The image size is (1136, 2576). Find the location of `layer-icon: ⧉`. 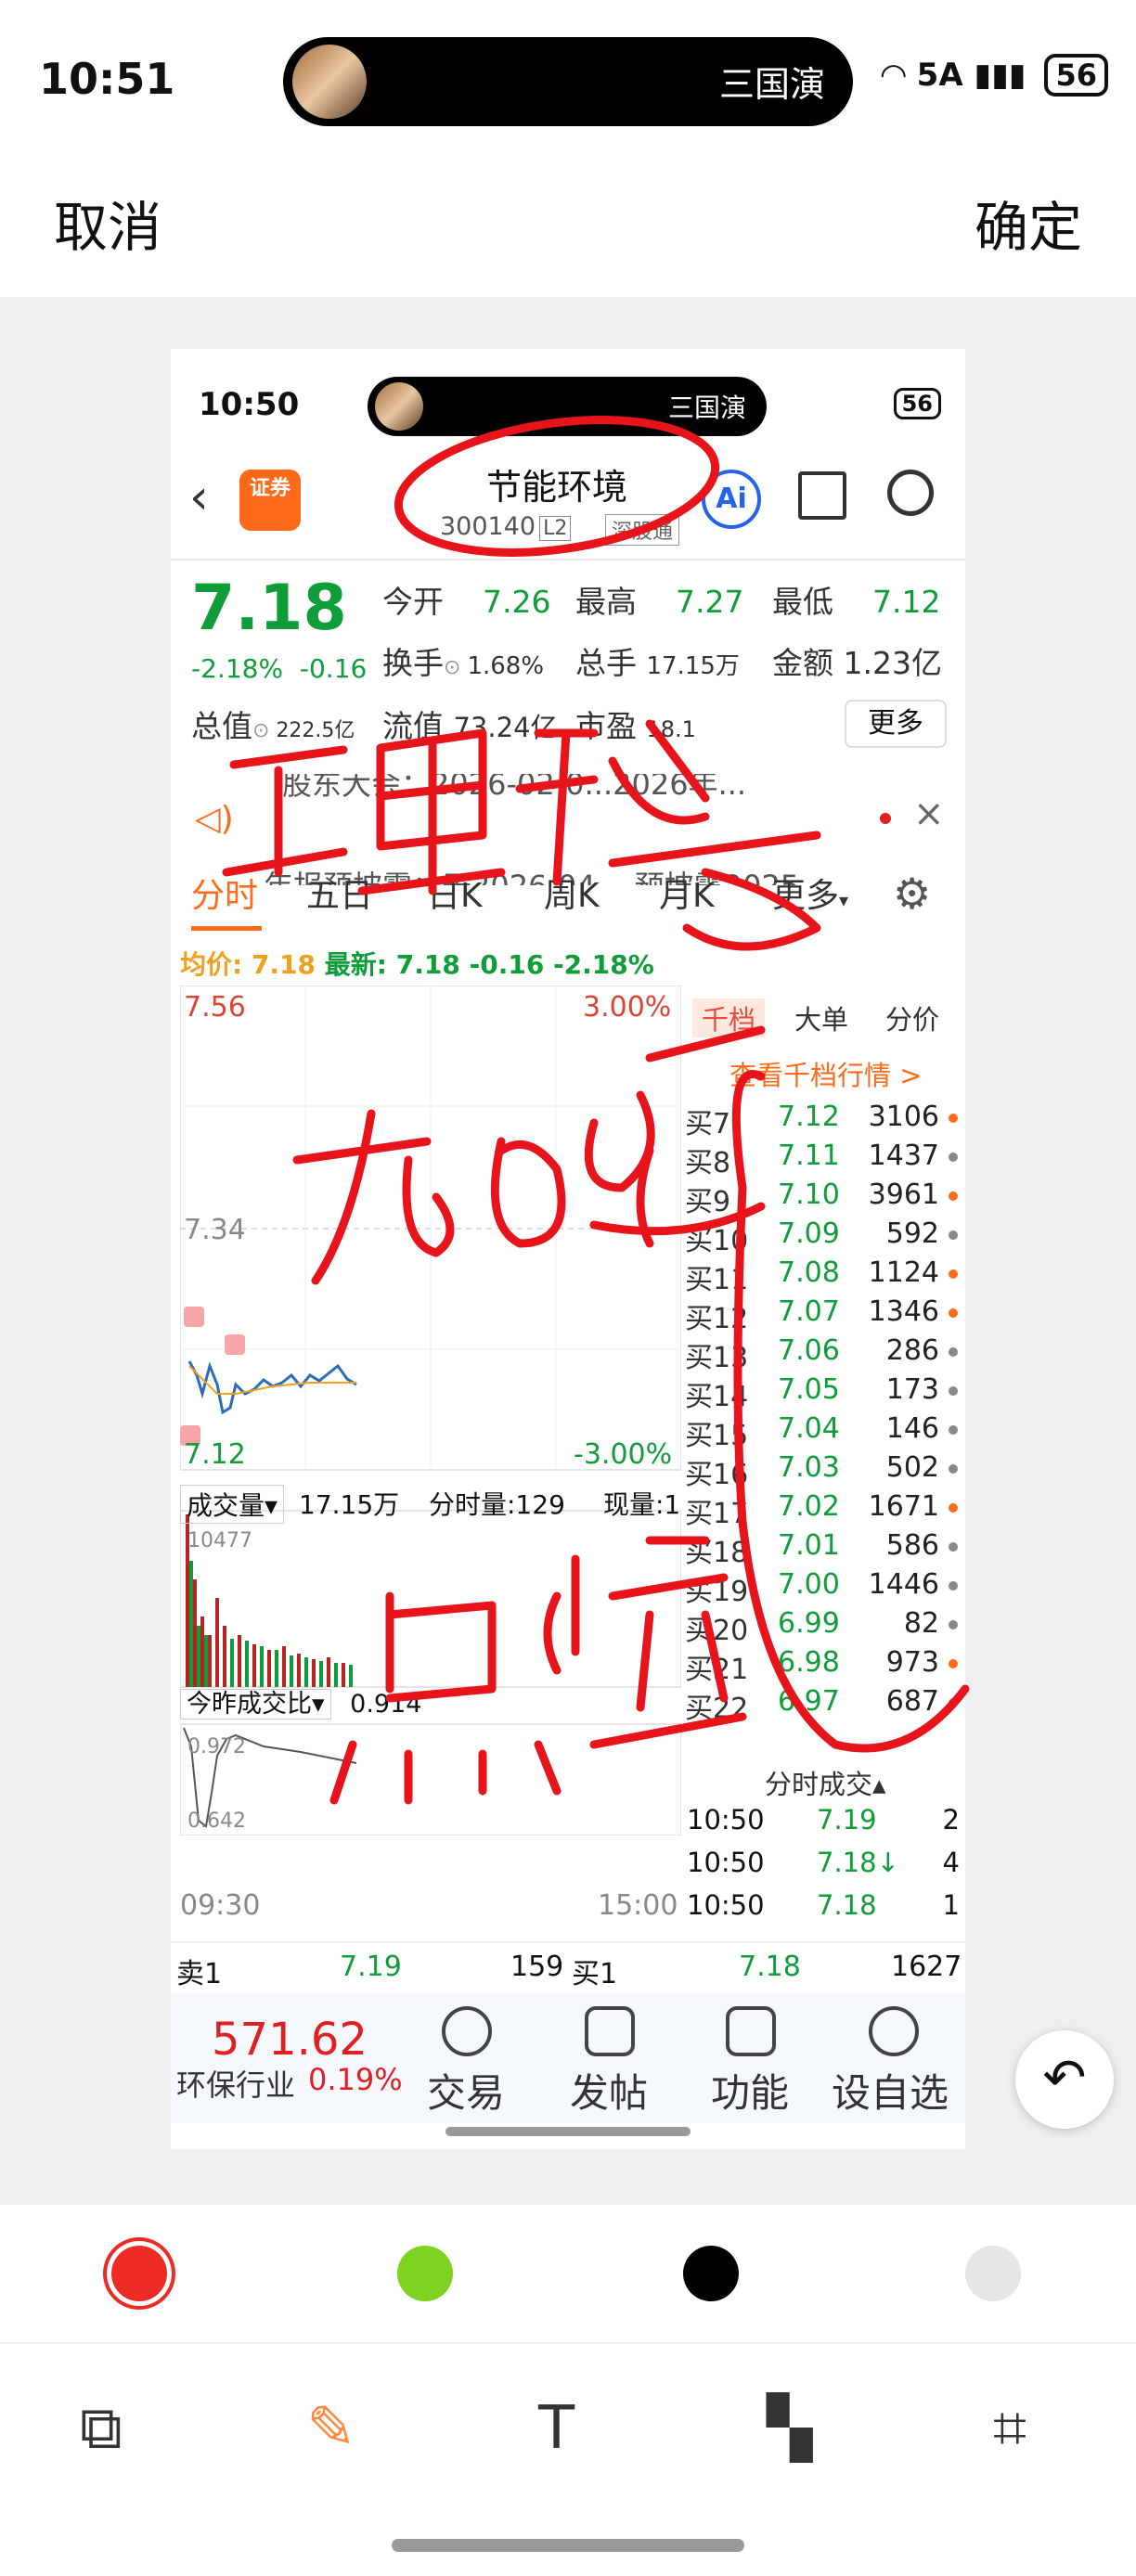

layer-icon: ⧉ is located at coordinates (101, 2428).